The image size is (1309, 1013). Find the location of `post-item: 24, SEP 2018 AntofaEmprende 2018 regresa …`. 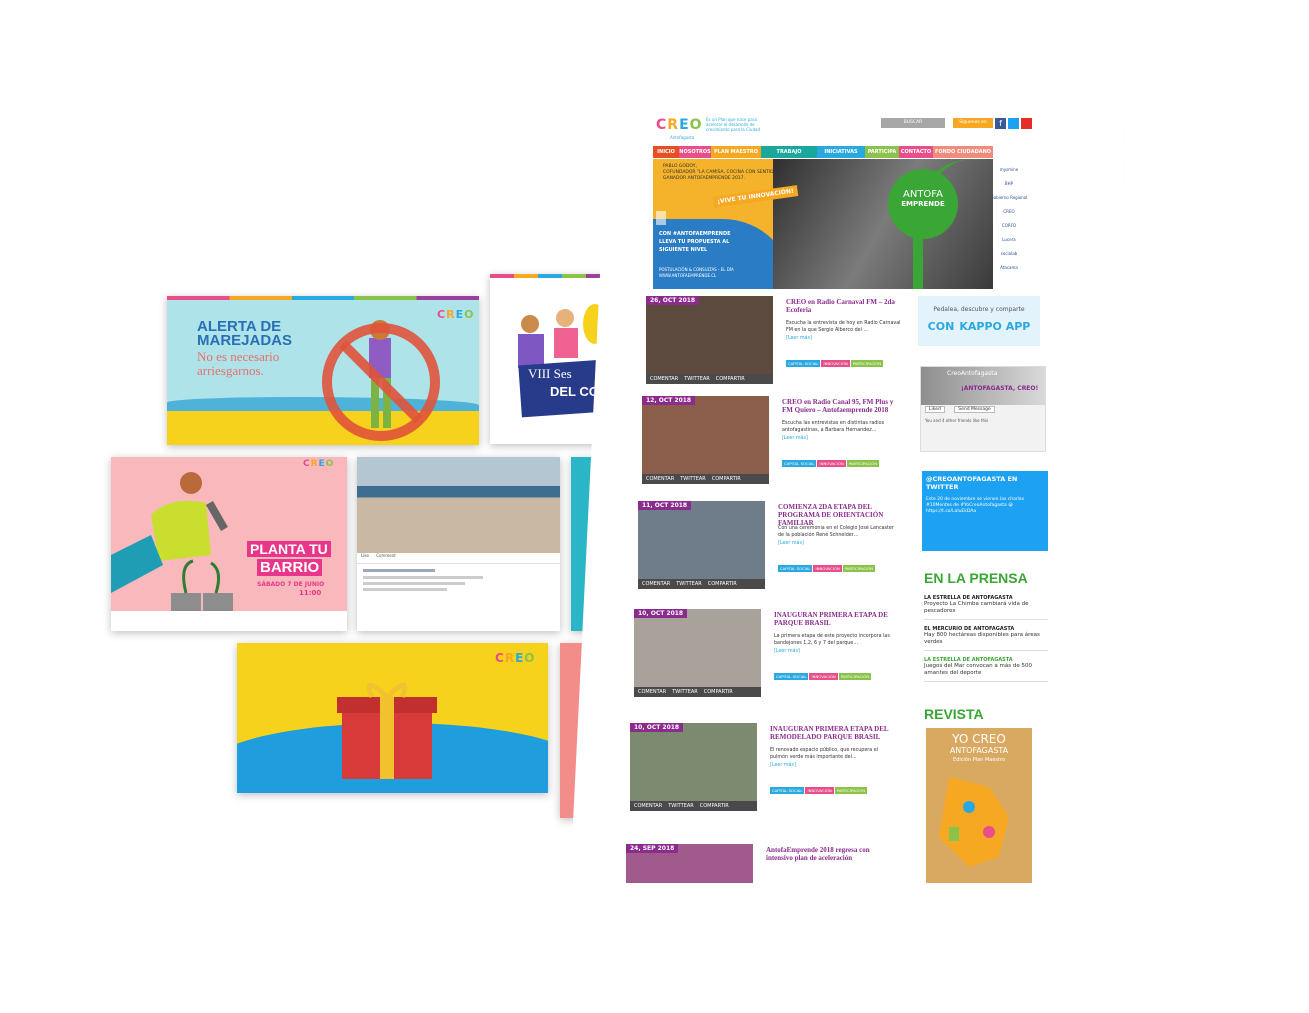

post-item: 24, SEP 2018 AntofaEmprende 2018 regresa … is located at coordinates (761, 863).